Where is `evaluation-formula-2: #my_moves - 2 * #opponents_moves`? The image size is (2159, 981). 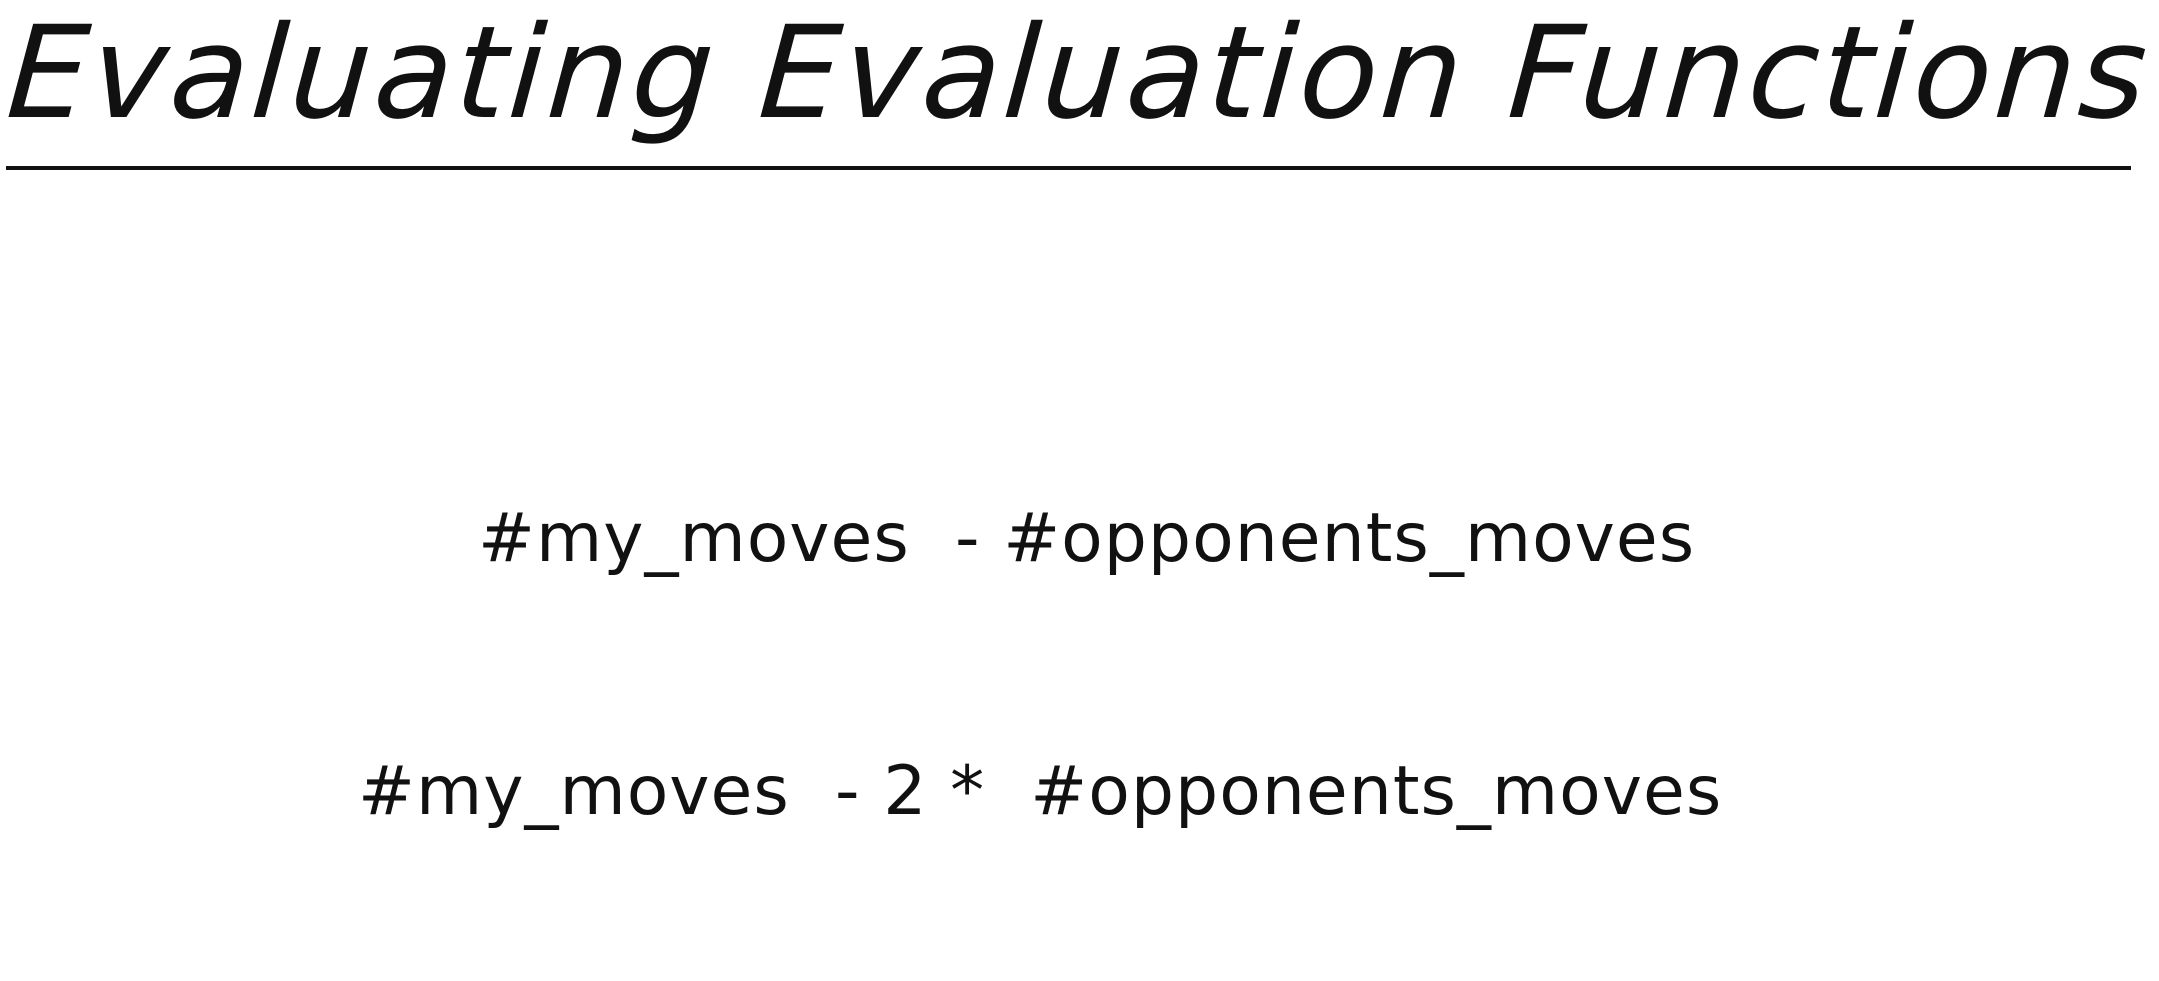
evaluation-formula-2: #my_moves - 2 * #opponents_moves is located at coordinates (1040, 791).